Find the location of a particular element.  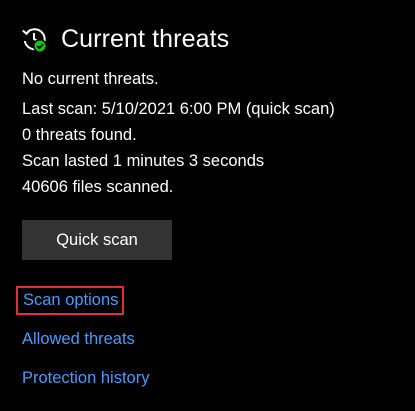

history-check-icon is located at coordinates (34, 39).